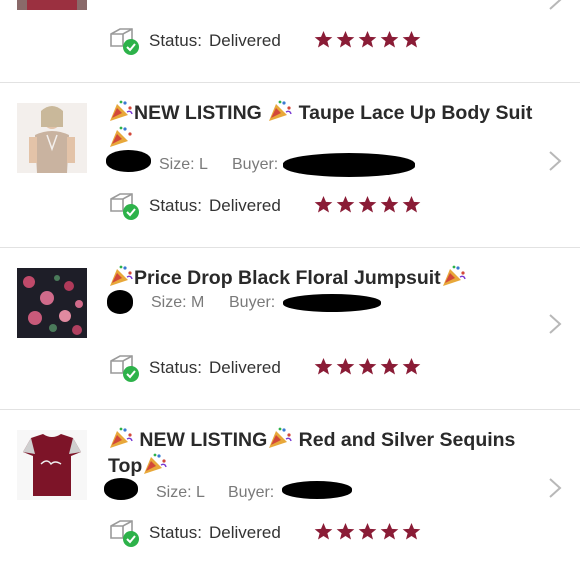 This screenshot has width=580, height=580. What do you see at coordinates (407, 440) in the screenshot?
I see `listing-title-text: Red and Silver Sequins` at bounding box center [407, 440].